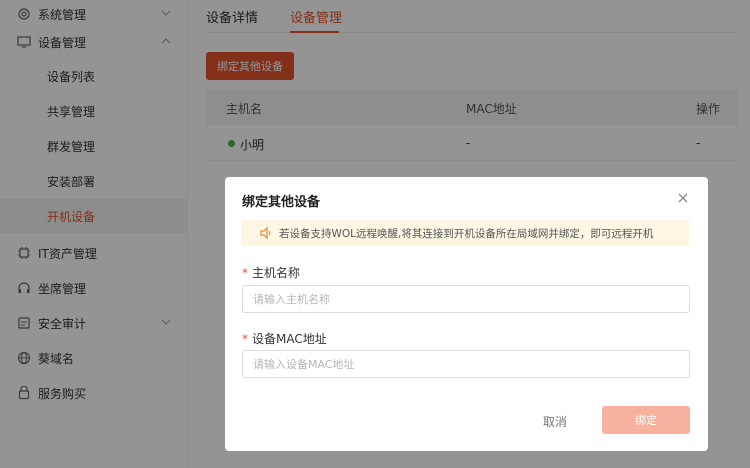 The height and width of the screenshot is (468, 750). Describe the element at coordinates (466, 364) in the screenshot. I see `mac-address-input` at that location.